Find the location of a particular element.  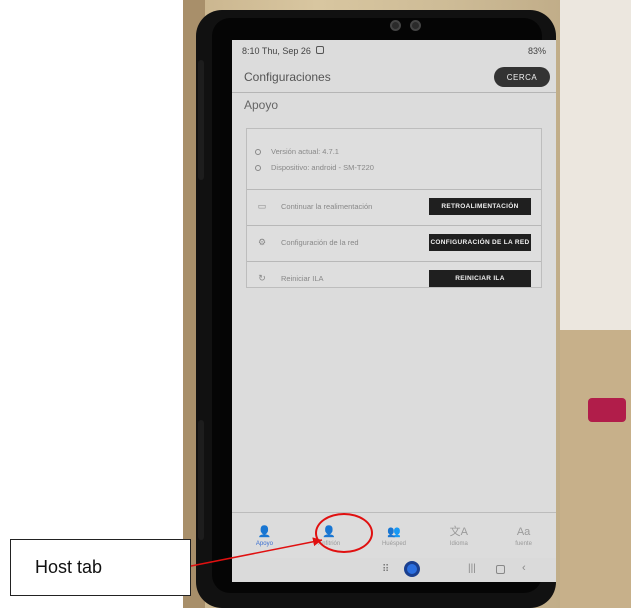

divider is located at coordinates (394, 92).